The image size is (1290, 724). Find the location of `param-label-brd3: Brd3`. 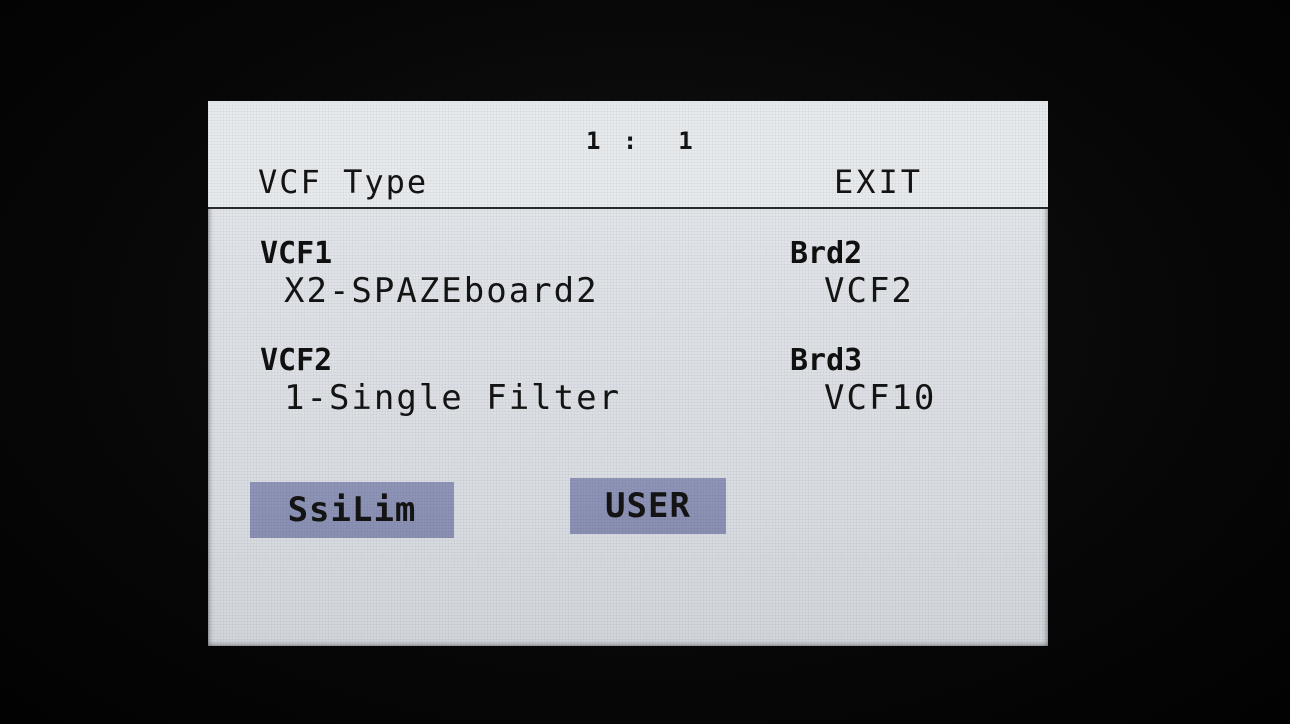

param-label-brd3: Brd3 is located at coordinates (826, 360).